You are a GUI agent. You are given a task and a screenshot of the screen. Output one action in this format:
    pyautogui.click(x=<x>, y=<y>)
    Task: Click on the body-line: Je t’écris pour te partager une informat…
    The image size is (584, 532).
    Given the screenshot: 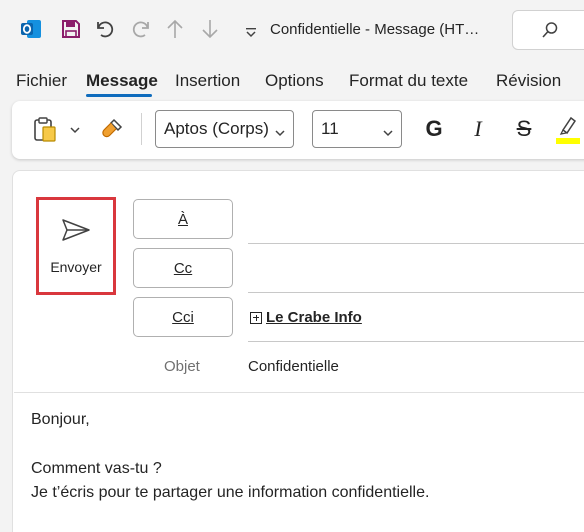 What is the action you would take?
    pyautogui.click(x=230, y=493)
    